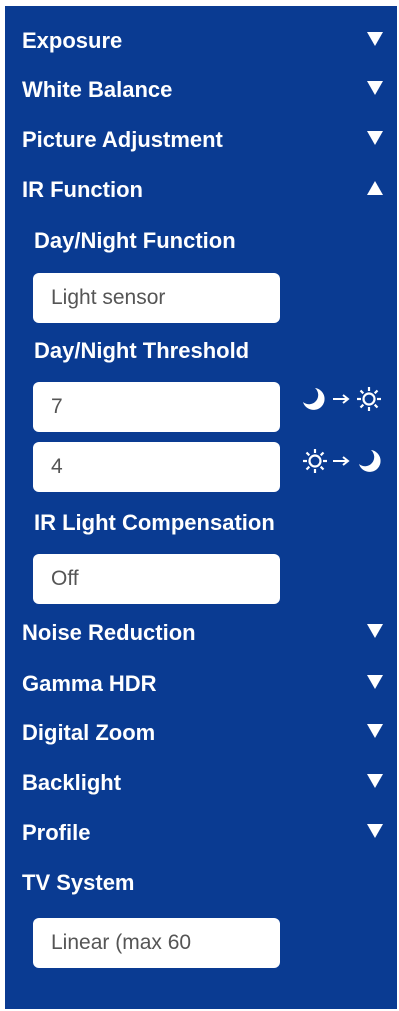 This screenshot has width=399, height=1011. Describe the element at coordinates (142, 350) in the screenshot. I see `day-night-threshold-label: Day/Night Threshold` at that location.